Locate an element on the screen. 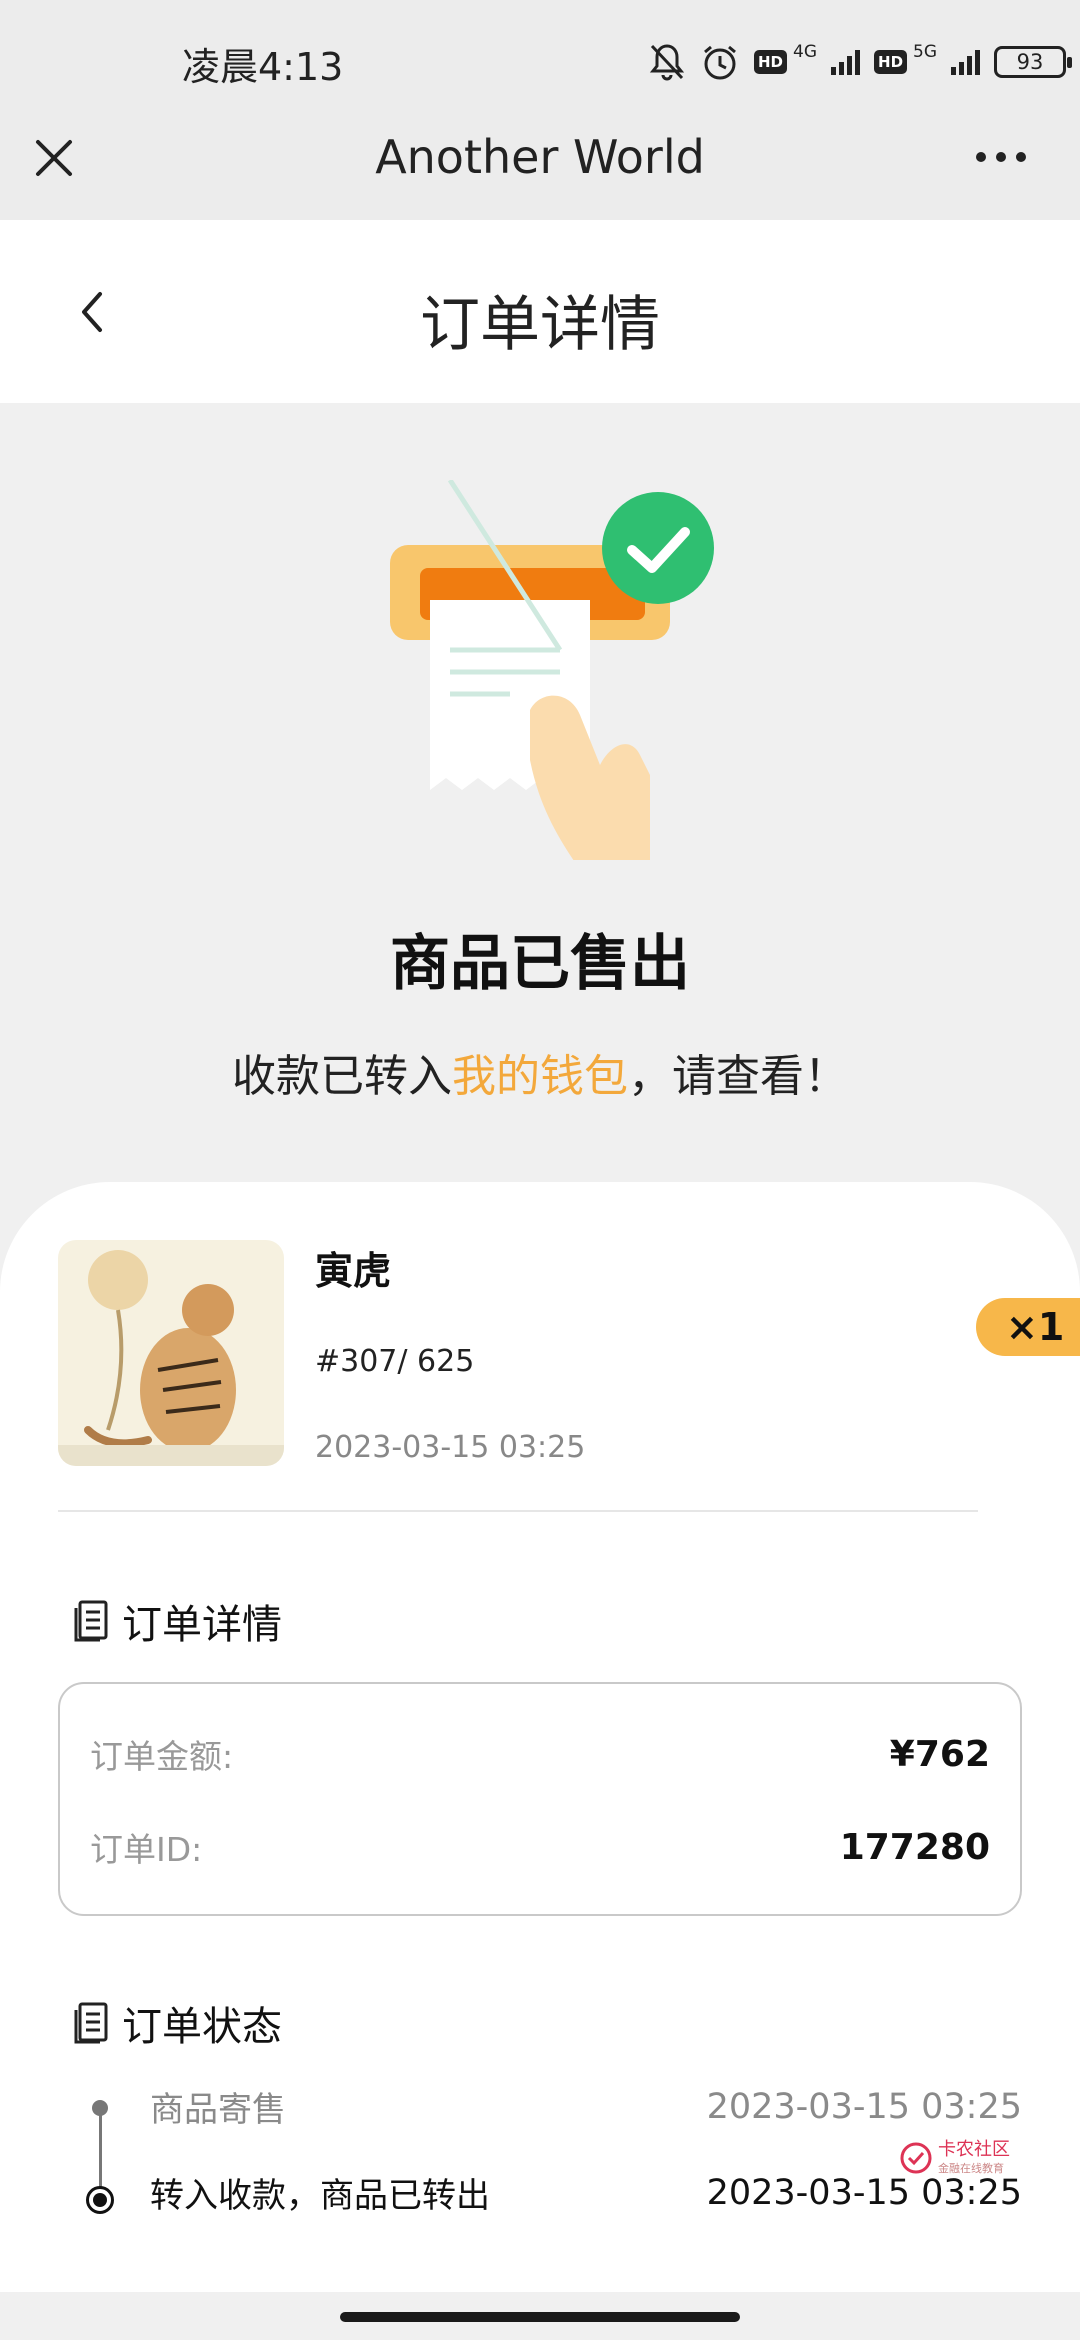 The image size is (1080, 2340). divider is located at coordinates (518, 1511).